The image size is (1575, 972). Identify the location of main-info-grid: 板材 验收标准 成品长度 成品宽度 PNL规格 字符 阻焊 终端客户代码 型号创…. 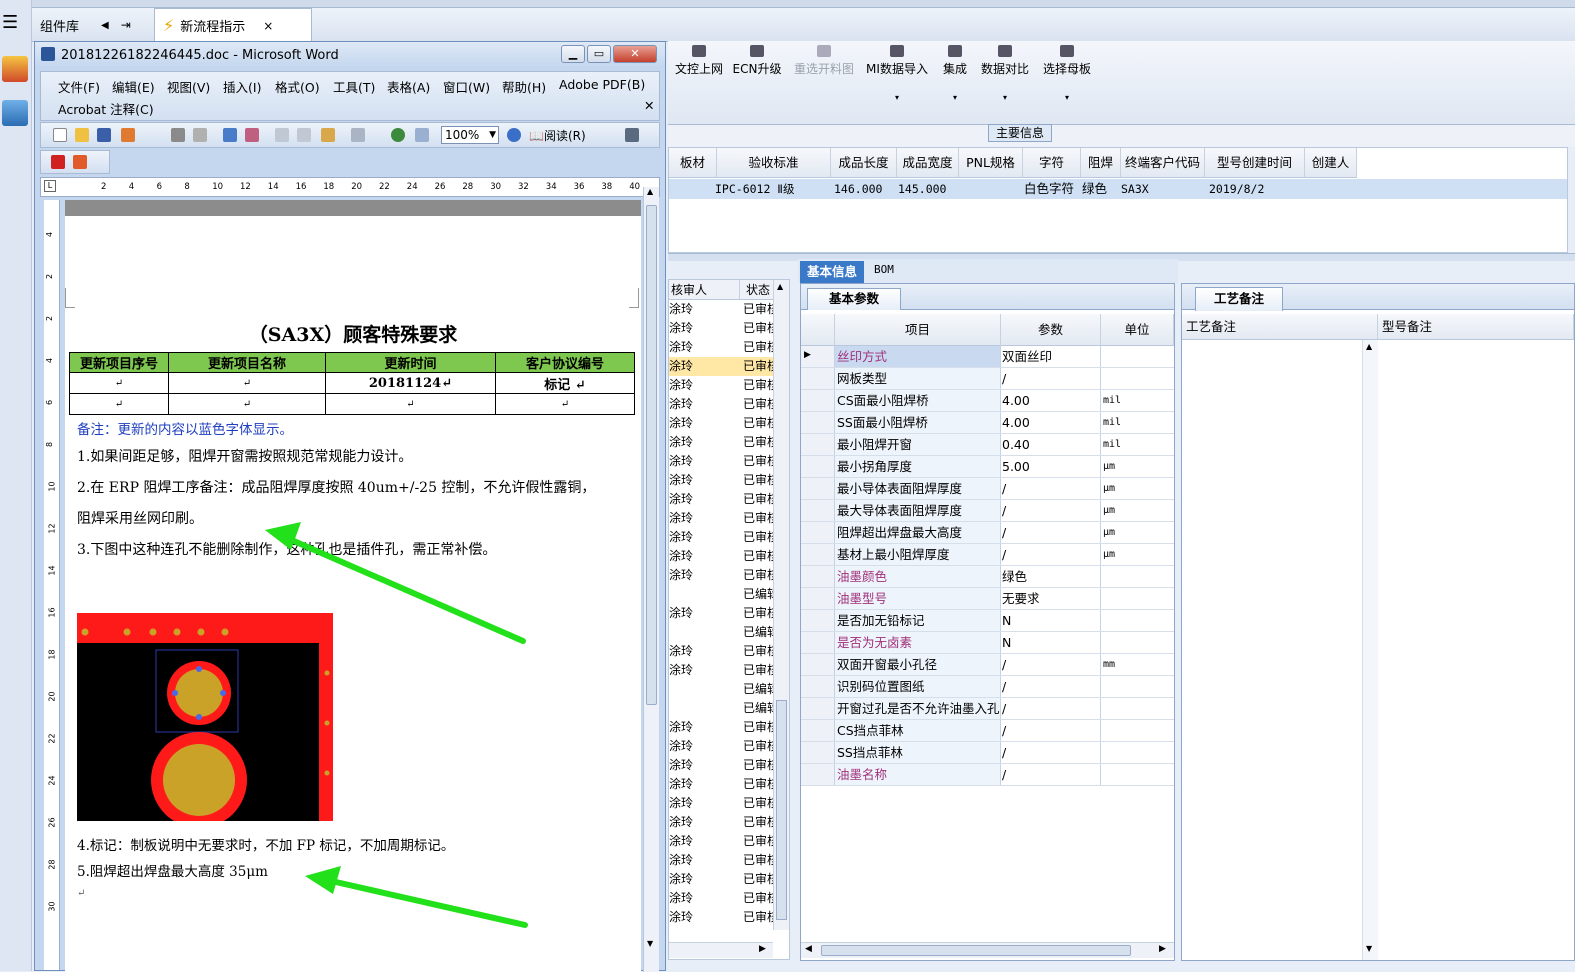
(1118, 200).